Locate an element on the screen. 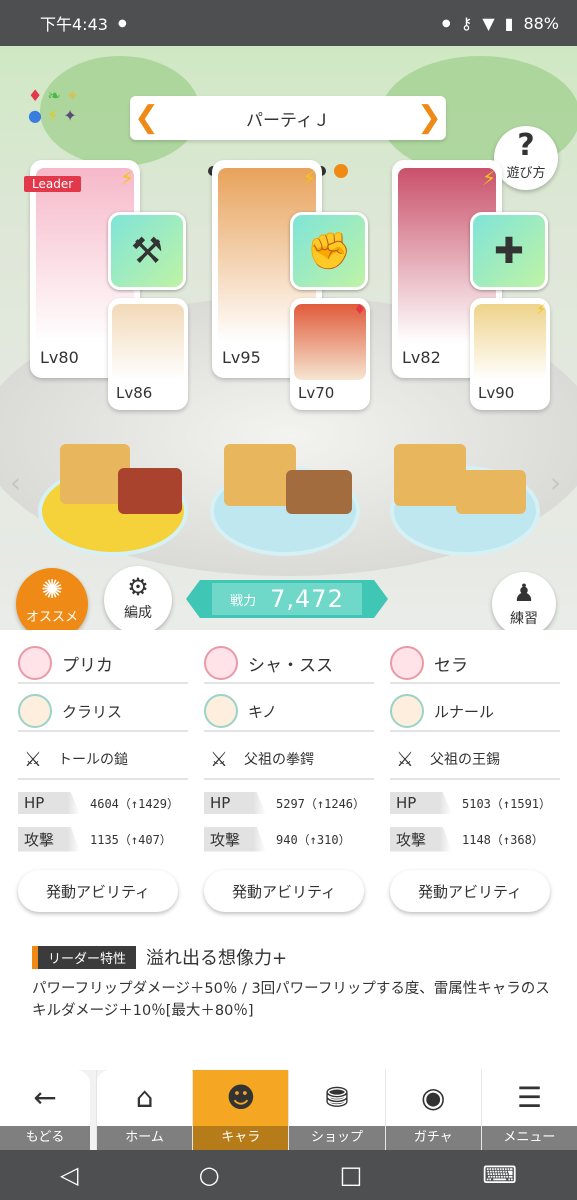 The width and height of the screenshot is (577, 1200). game-controller-icon: ⌨ is located at coordinates (499, 1175).